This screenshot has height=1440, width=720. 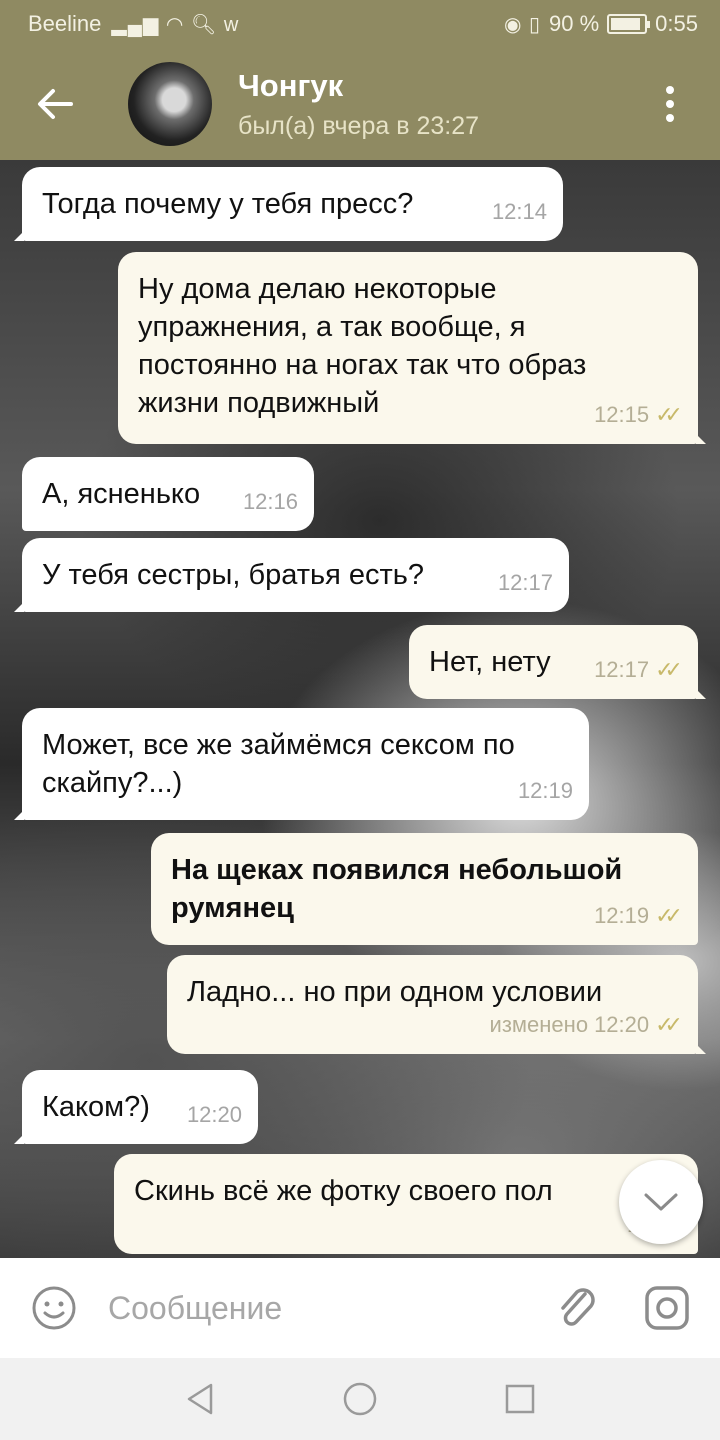 I want to click on contact-status: был(а) вчера в 23:27, so click(x=359, y=125).